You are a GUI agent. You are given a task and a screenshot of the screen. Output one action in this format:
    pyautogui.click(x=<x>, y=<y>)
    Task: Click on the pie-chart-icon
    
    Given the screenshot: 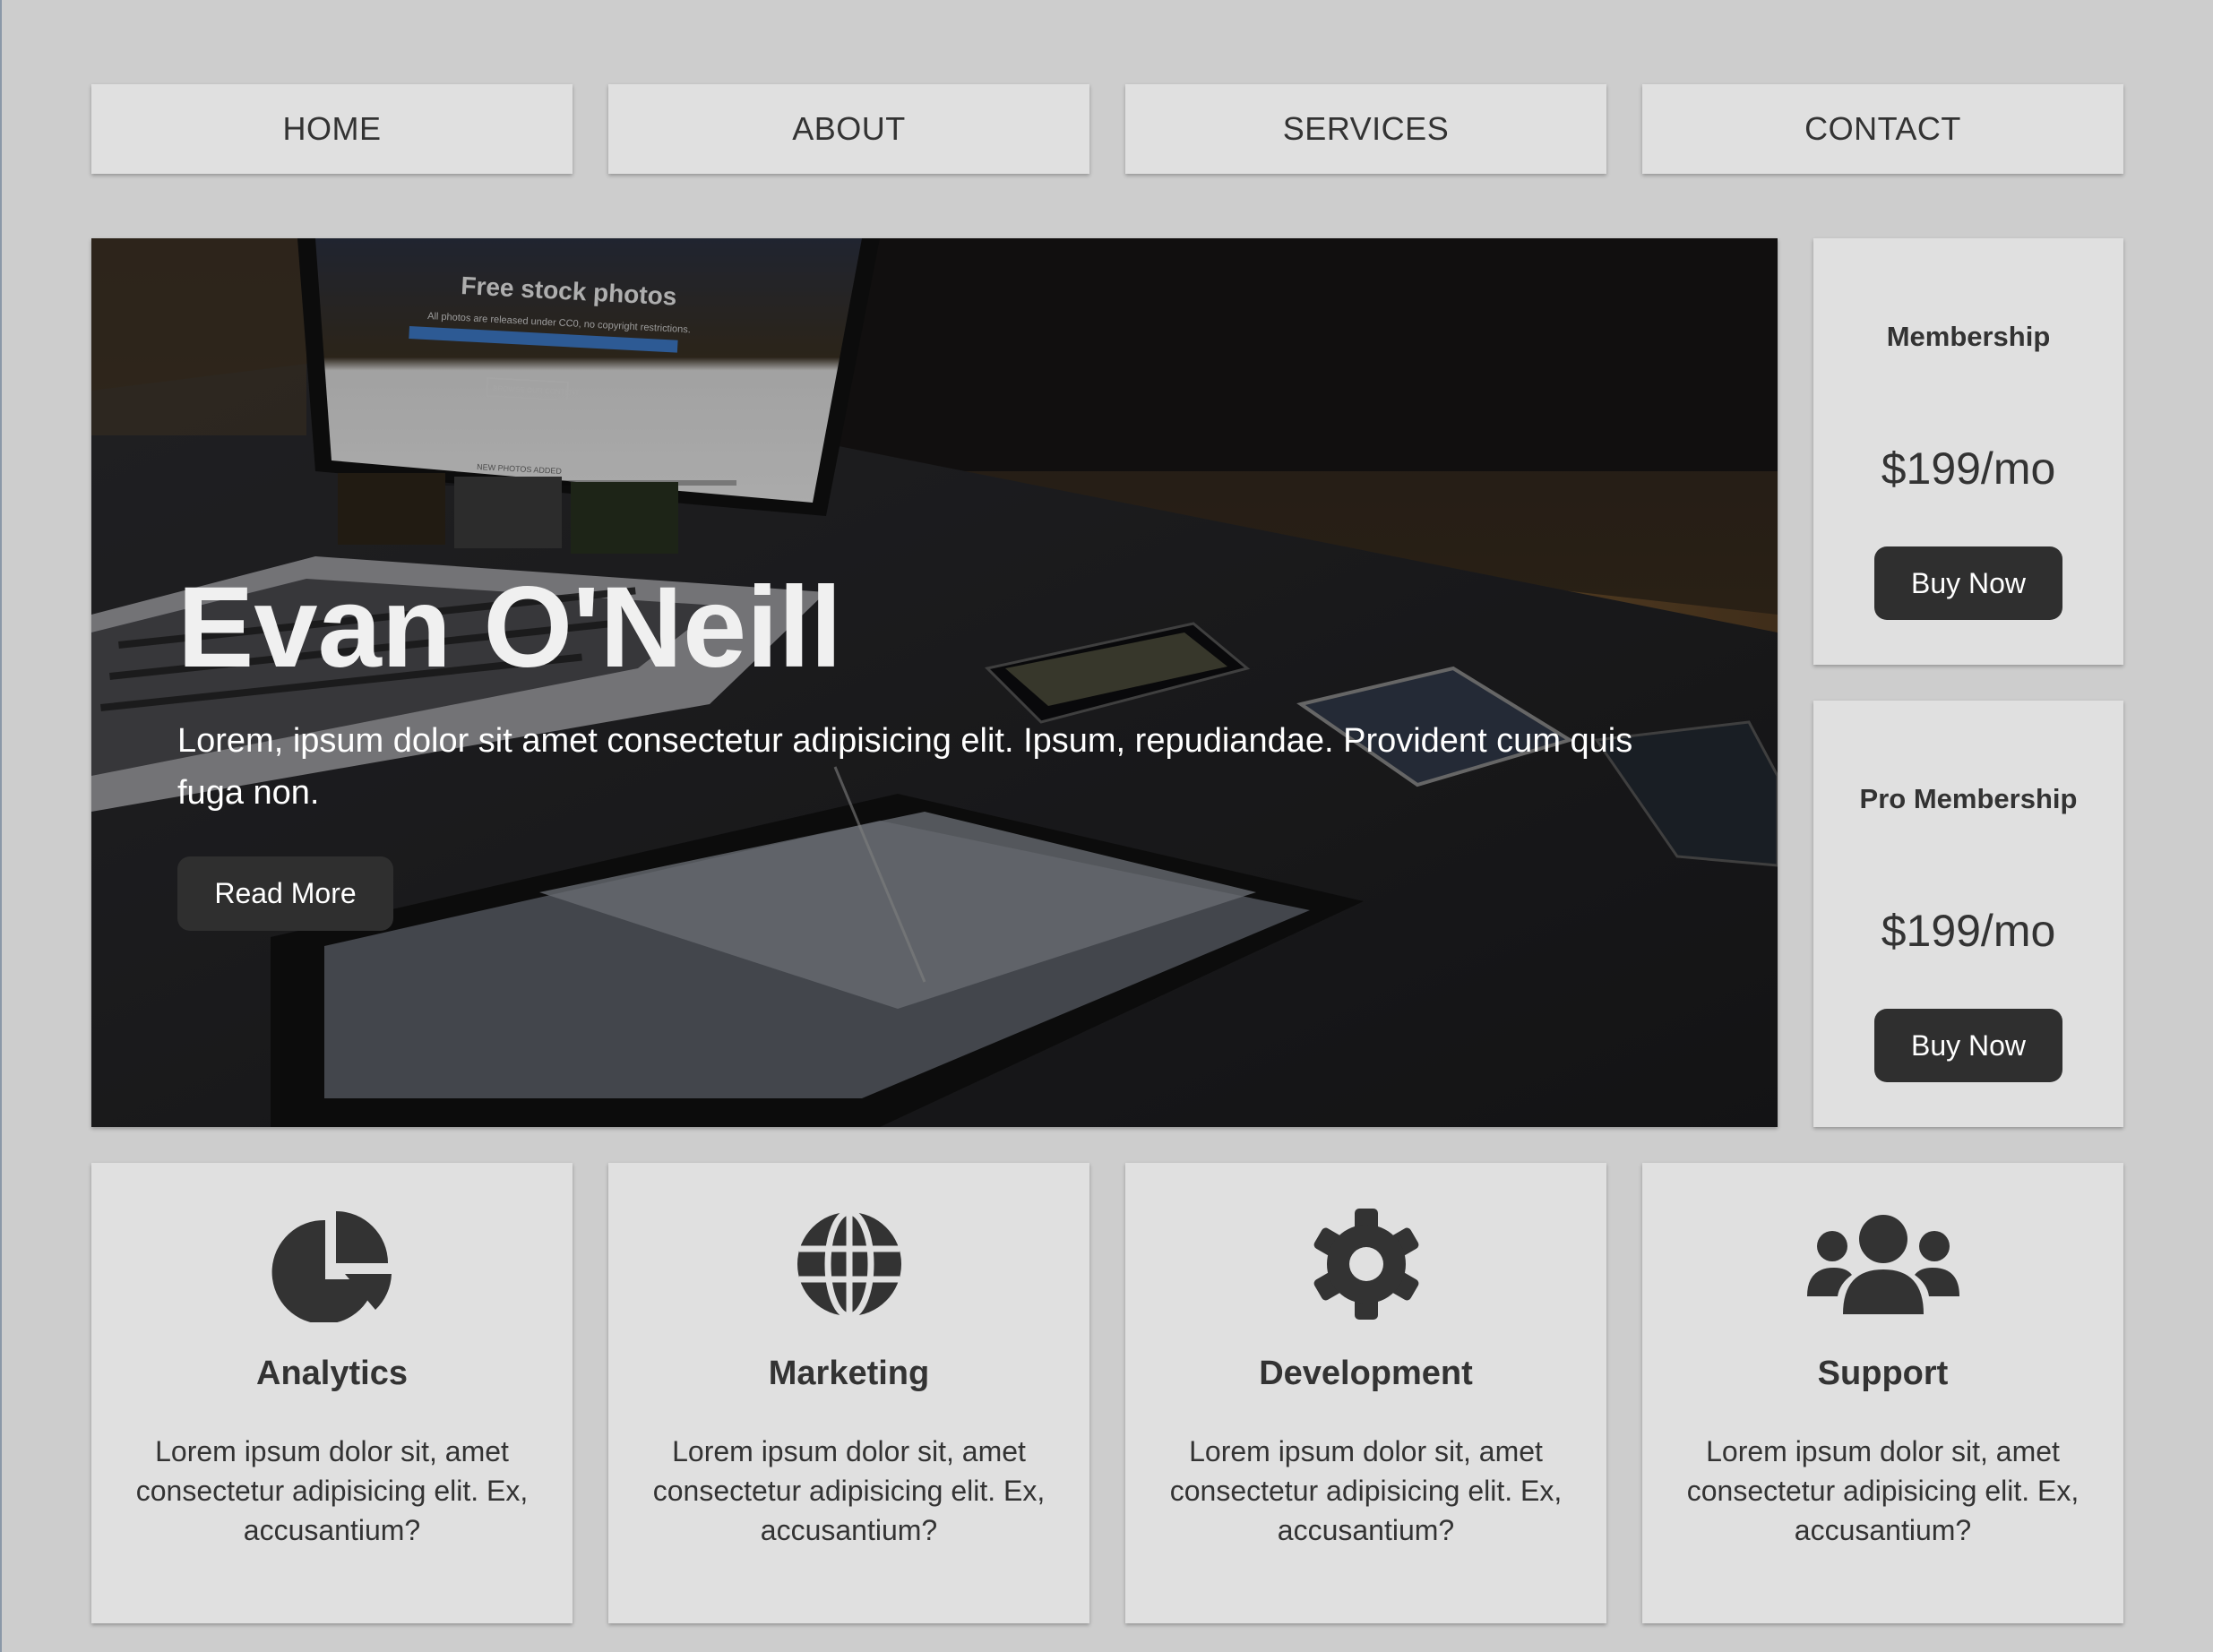 What is the action you would take?
    pyautogui.click(x=332, y=1264)
    